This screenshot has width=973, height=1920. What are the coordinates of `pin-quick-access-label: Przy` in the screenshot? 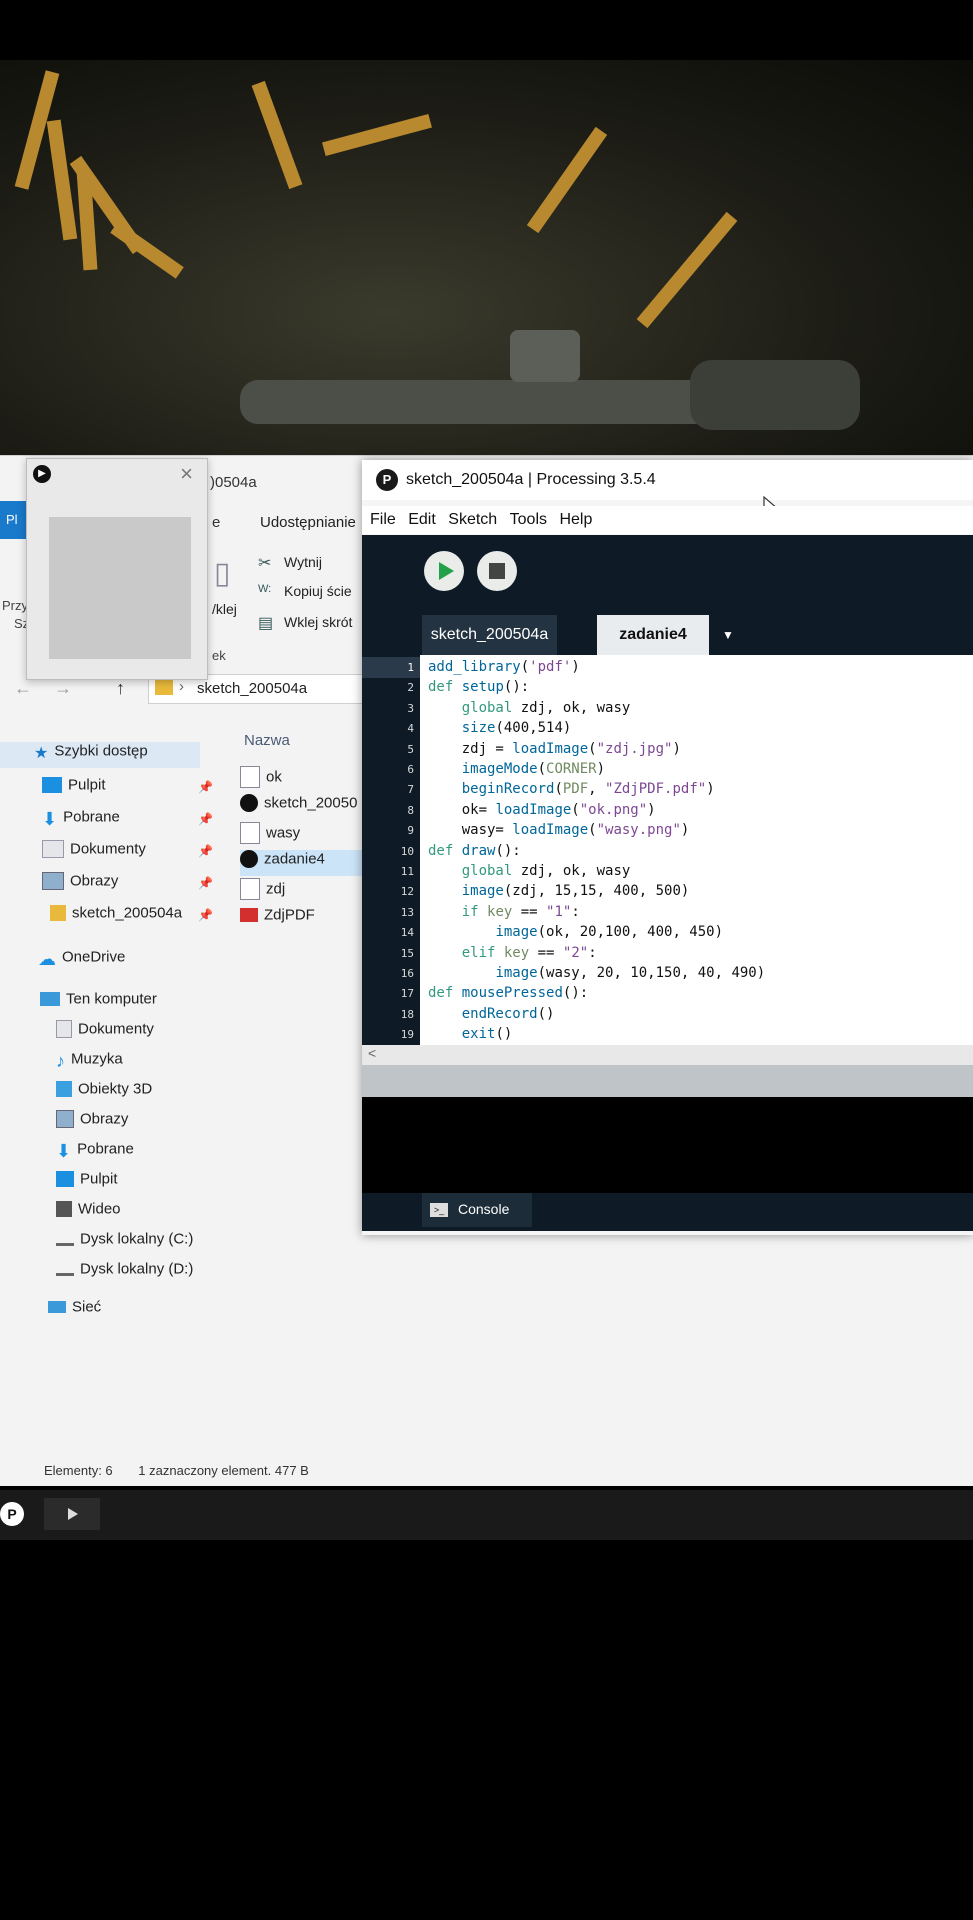 It's located at (15, 605).